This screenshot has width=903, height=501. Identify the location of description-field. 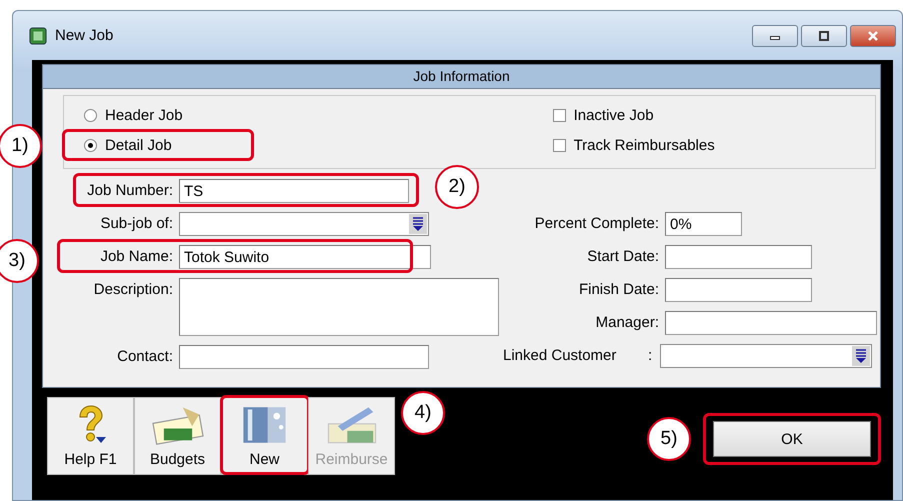
(339, 307).